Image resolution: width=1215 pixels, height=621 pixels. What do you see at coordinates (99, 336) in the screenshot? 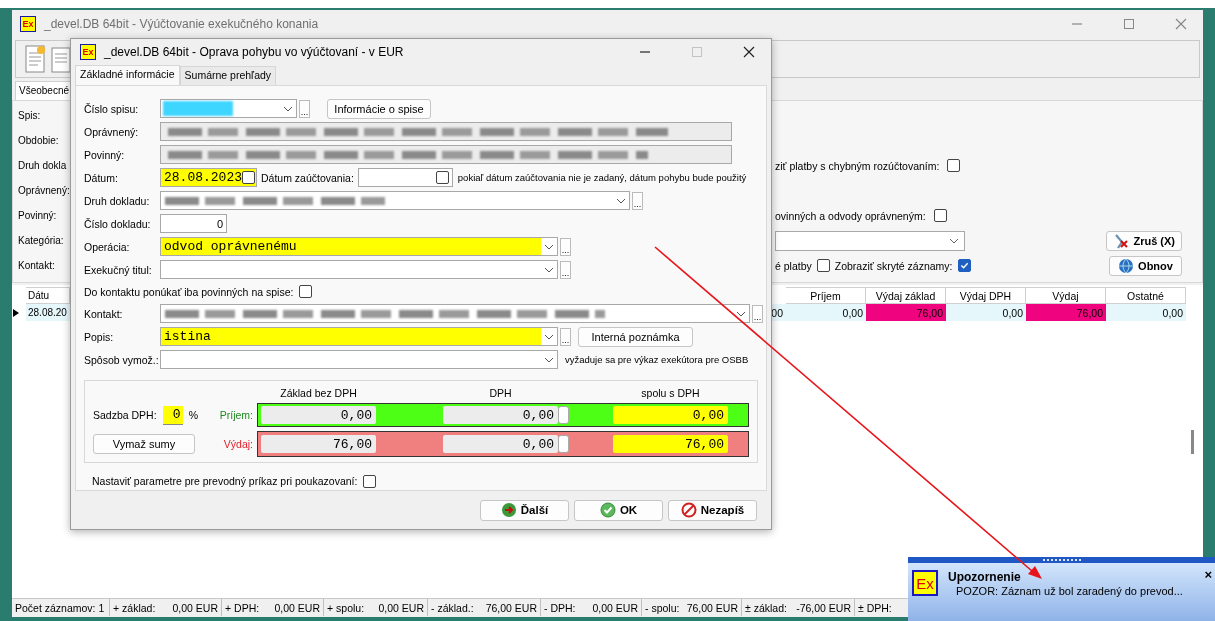
I see `field-label: Popis:` at bounding box center [99, 336].